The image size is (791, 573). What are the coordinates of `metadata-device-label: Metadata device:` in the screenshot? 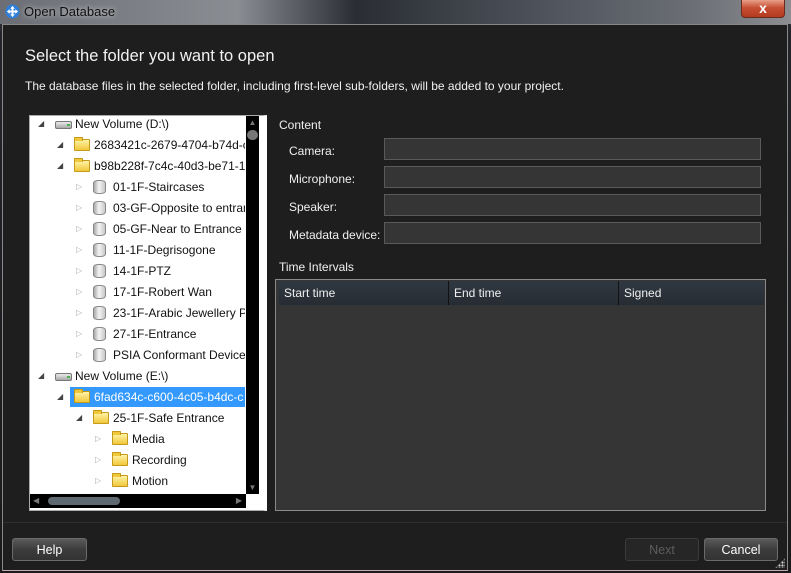 It's located at (335, 235).